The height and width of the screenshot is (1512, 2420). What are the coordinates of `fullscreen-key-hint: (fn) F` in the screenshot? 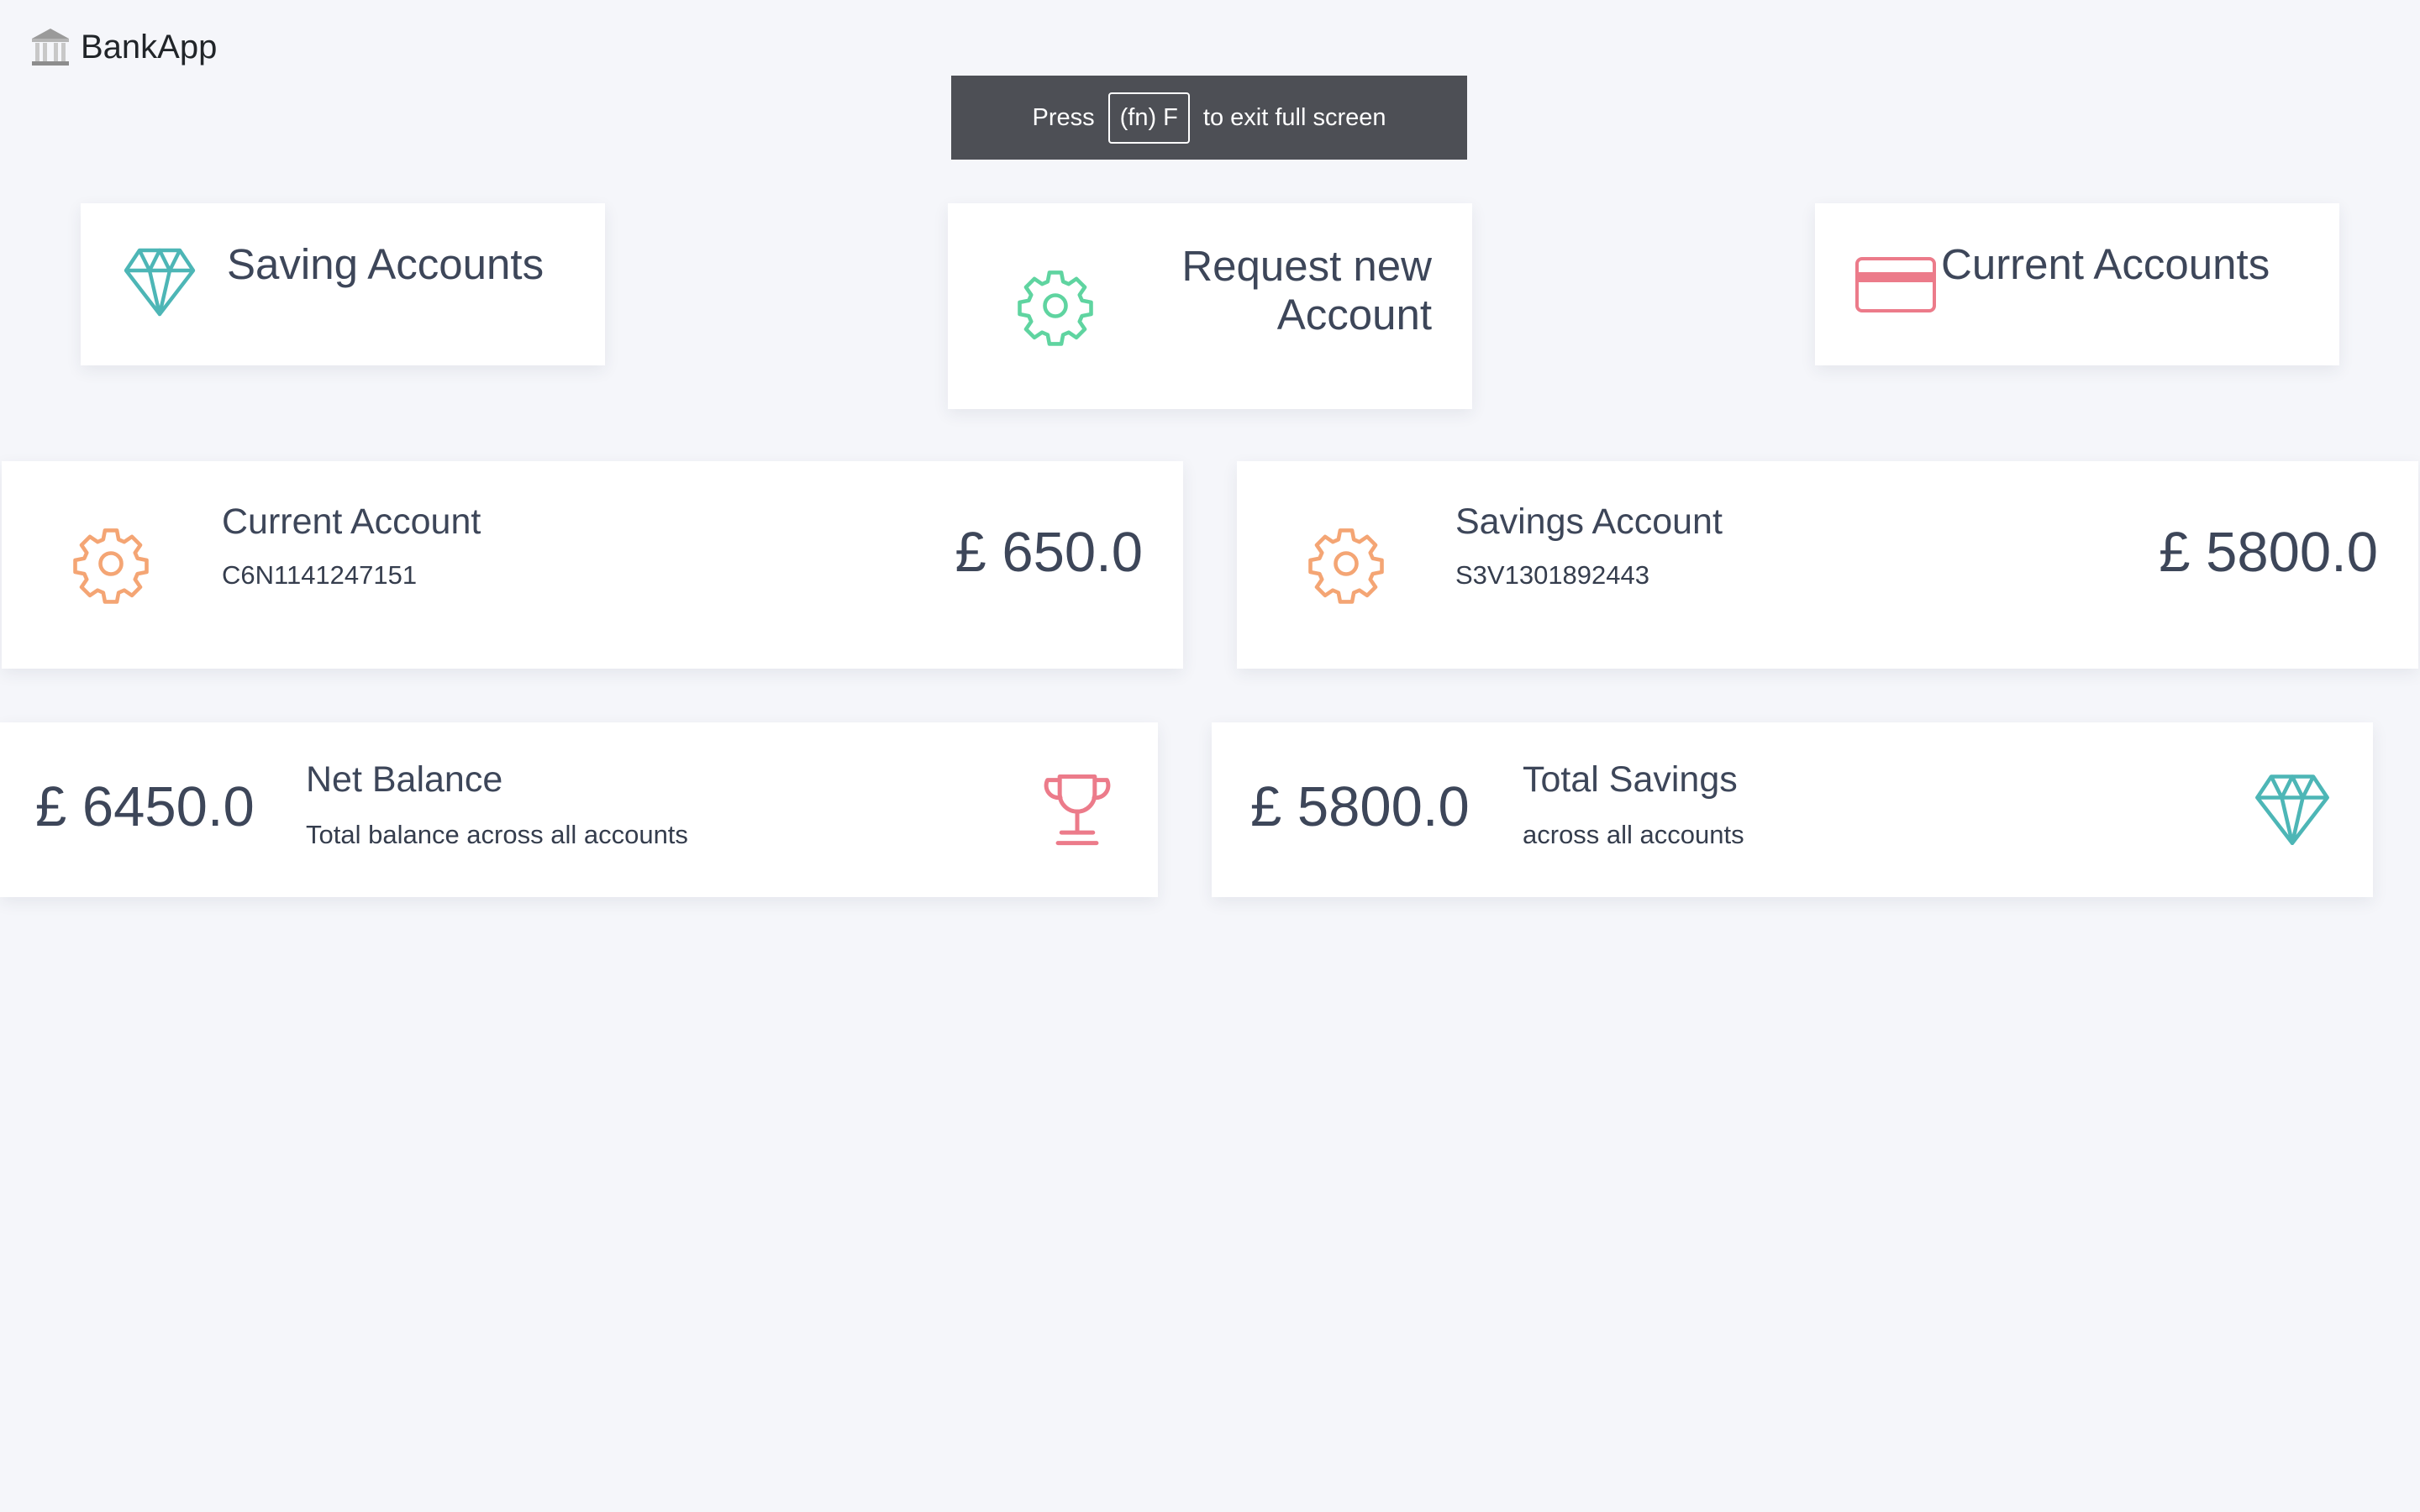 It's located at (1148, 118).